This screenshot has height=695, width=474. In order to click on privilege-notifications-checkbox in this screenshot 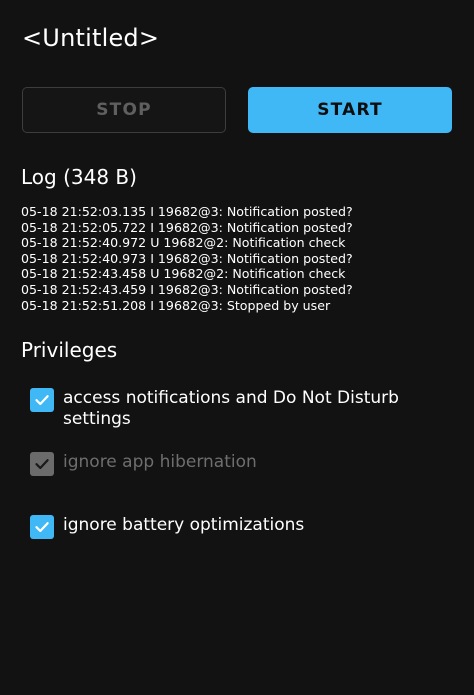, I will do `click(42, 400)`.